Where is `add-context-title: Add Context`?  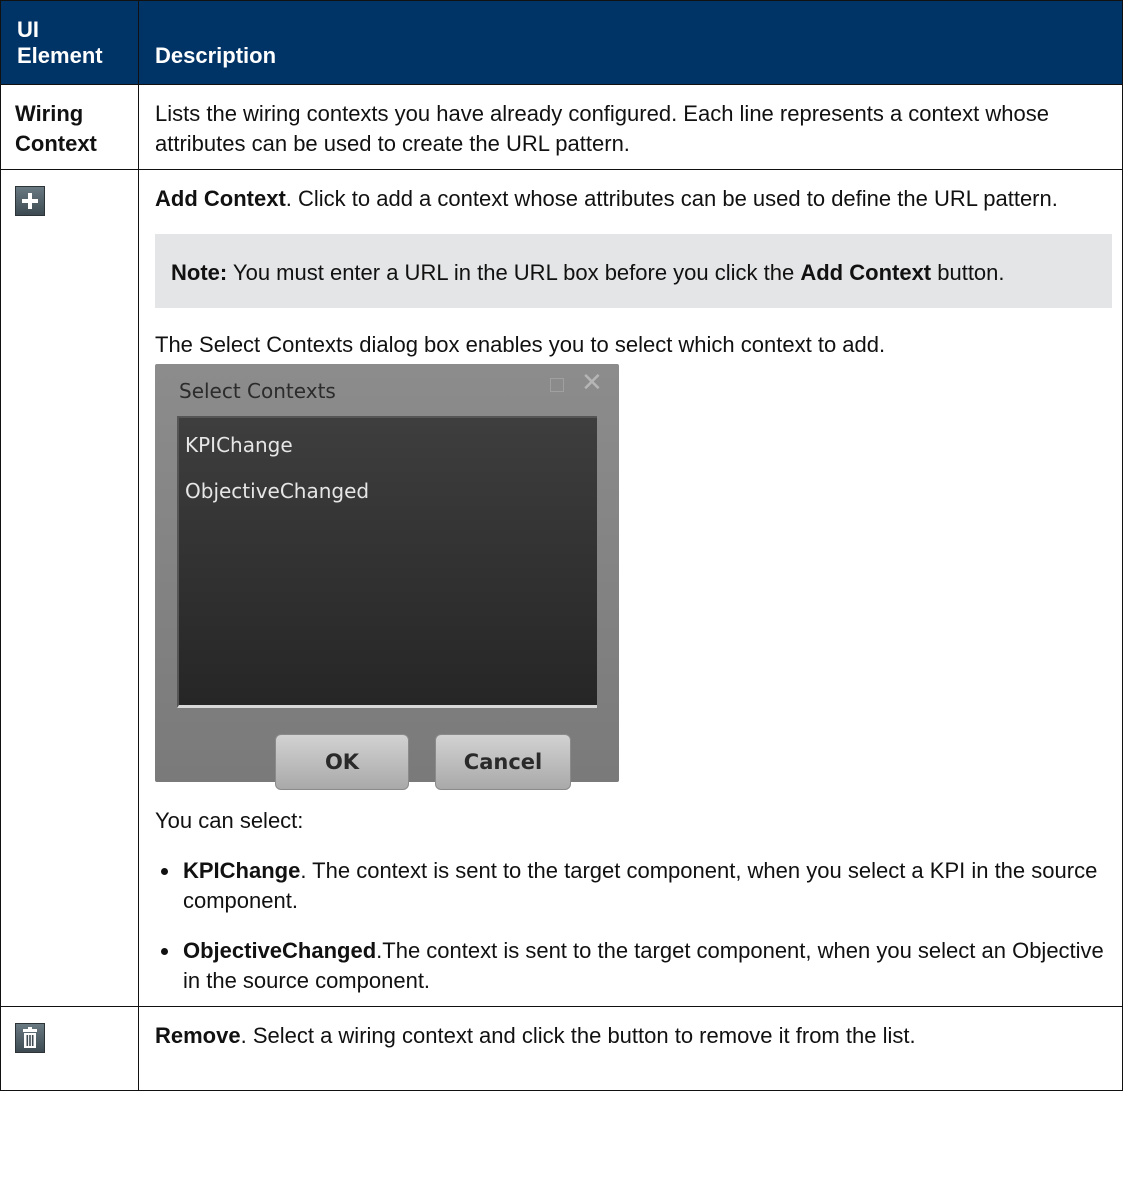 add-context-title: Add Context is located at coordinates (220, 198).